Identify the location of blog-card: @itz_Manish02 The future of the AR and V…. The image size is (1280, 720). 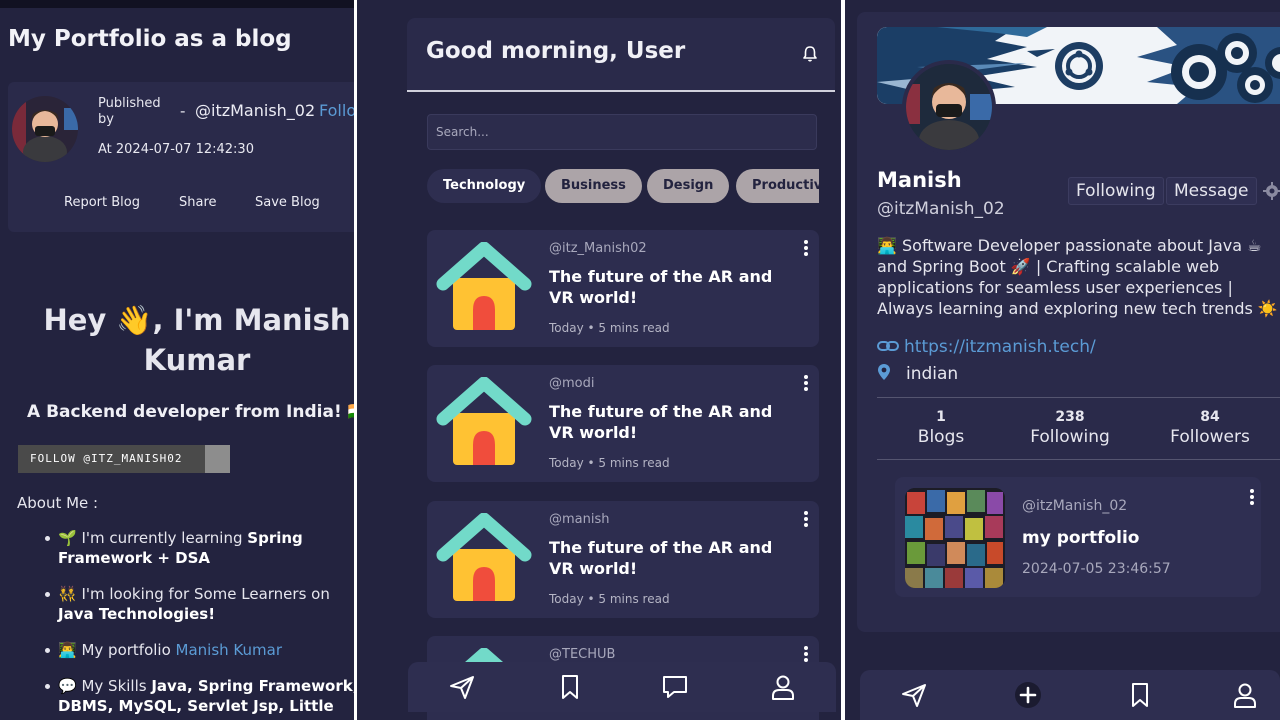
(623, 288).